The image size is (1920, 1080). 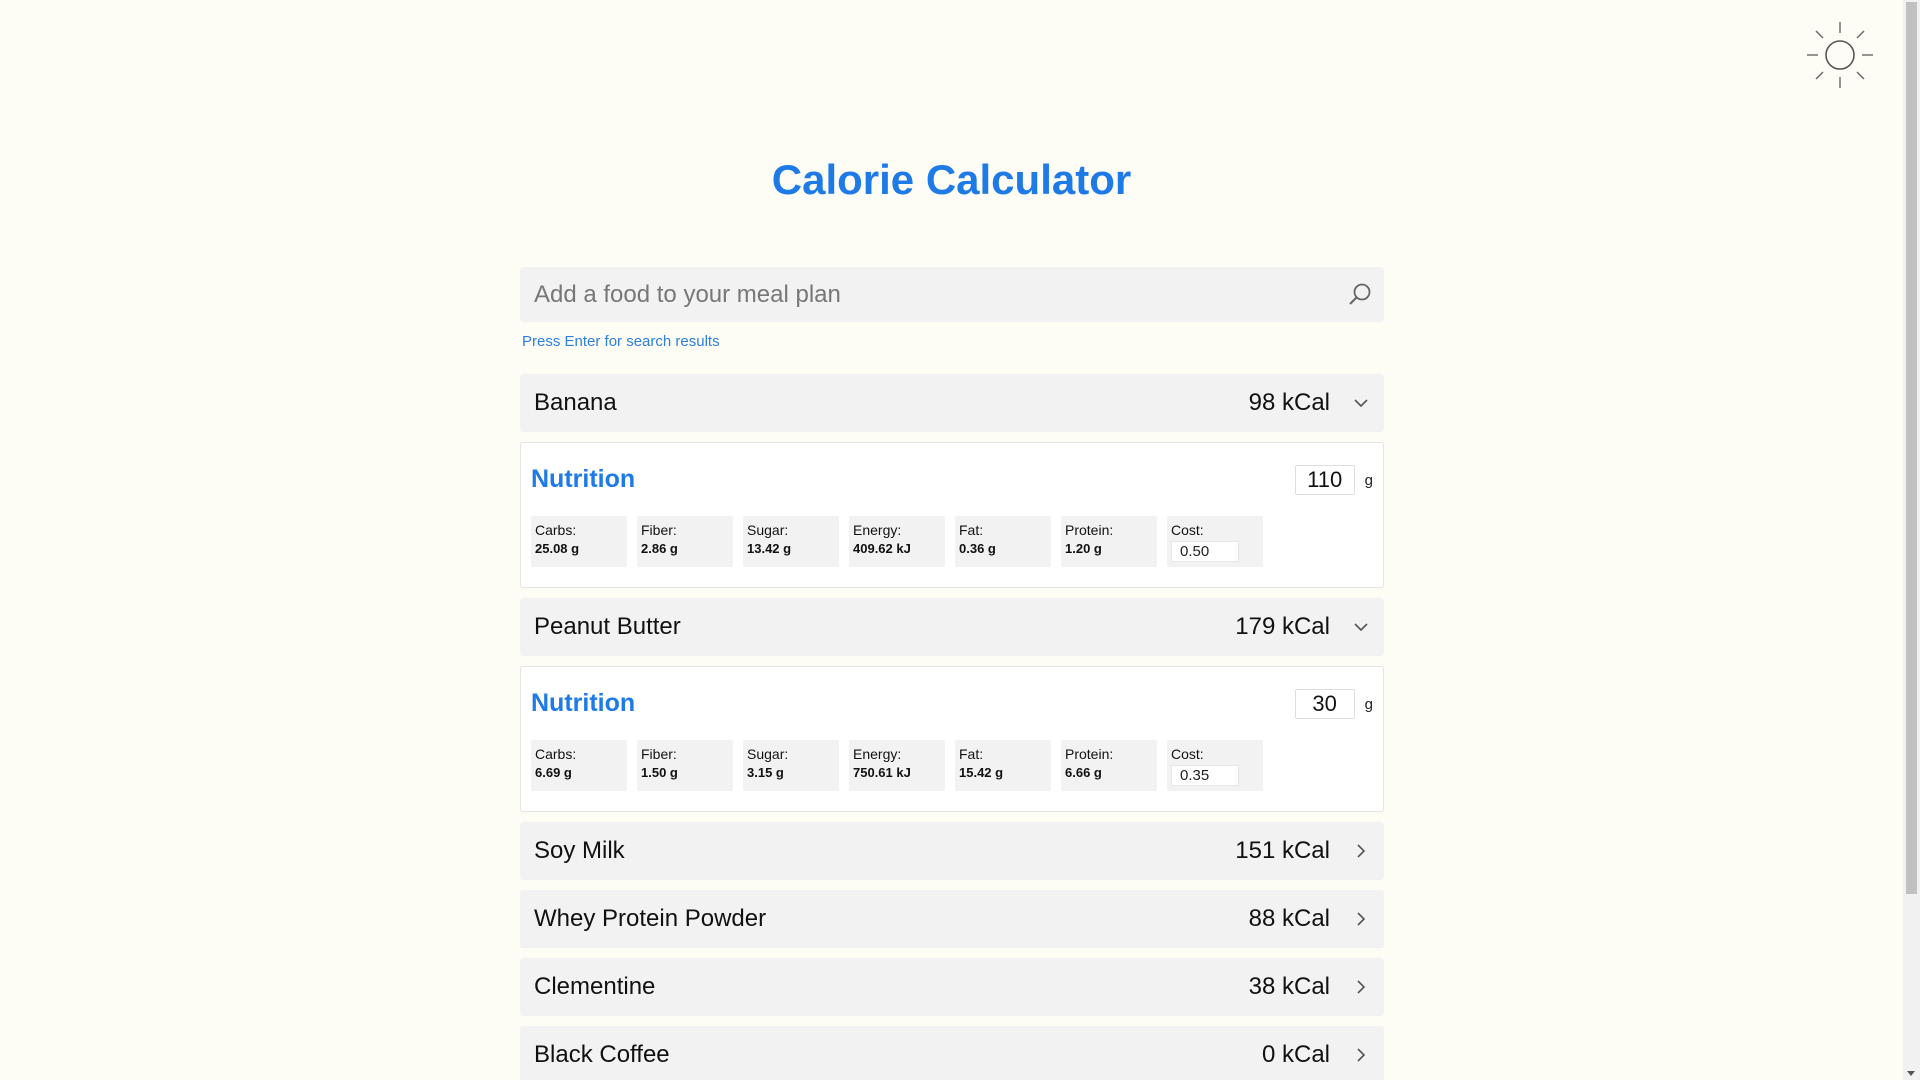 What do you see at coordinates (607, 626) in the screenshot?
I see `food-name: Peanut Butter` at bounding box center [607, 626].